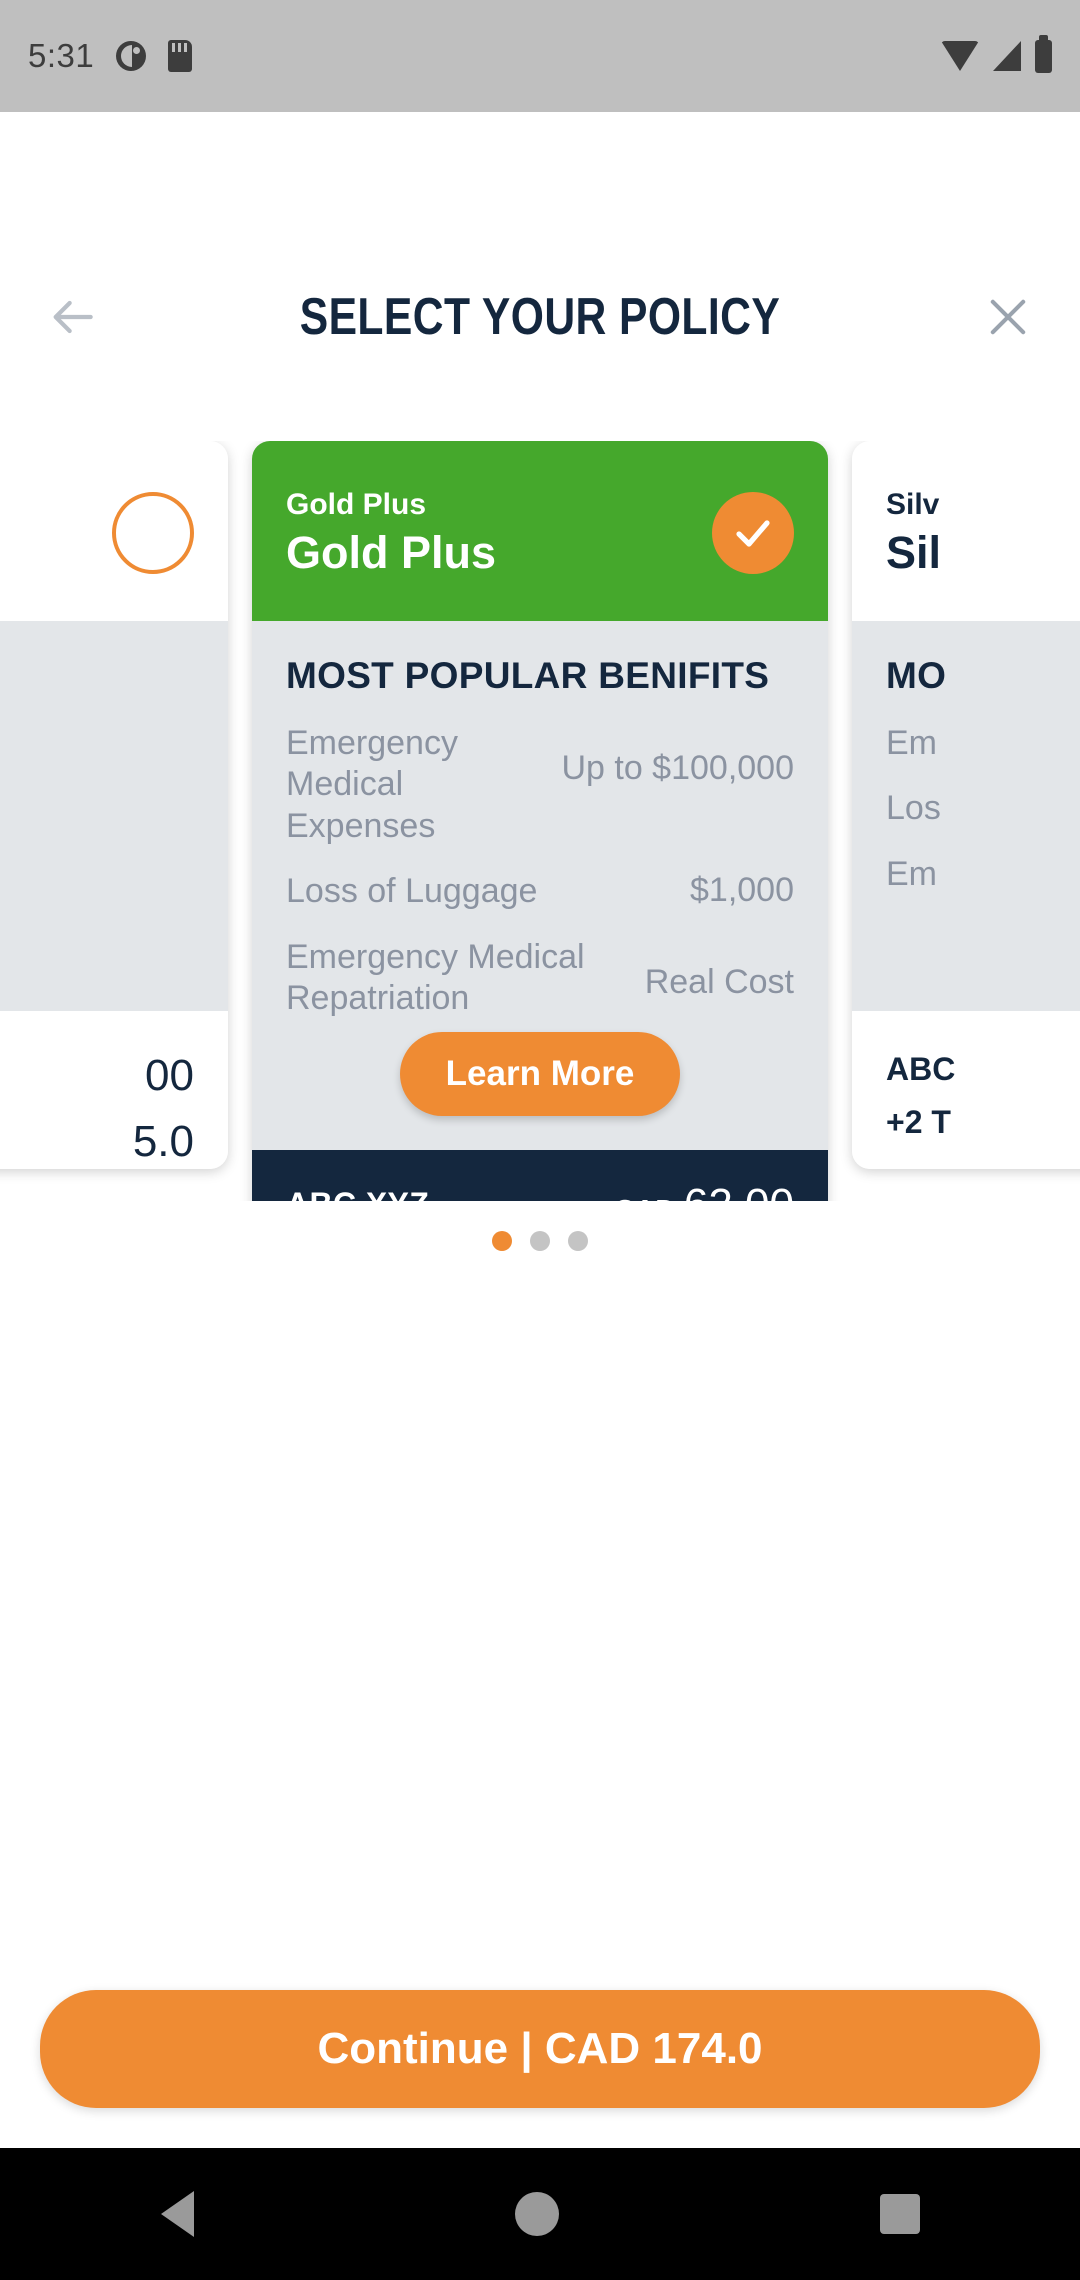 This screenshot has height=2280, width=1080. I want to click on continue-button: Continue | CAD 174.0, so click(540, 2049).